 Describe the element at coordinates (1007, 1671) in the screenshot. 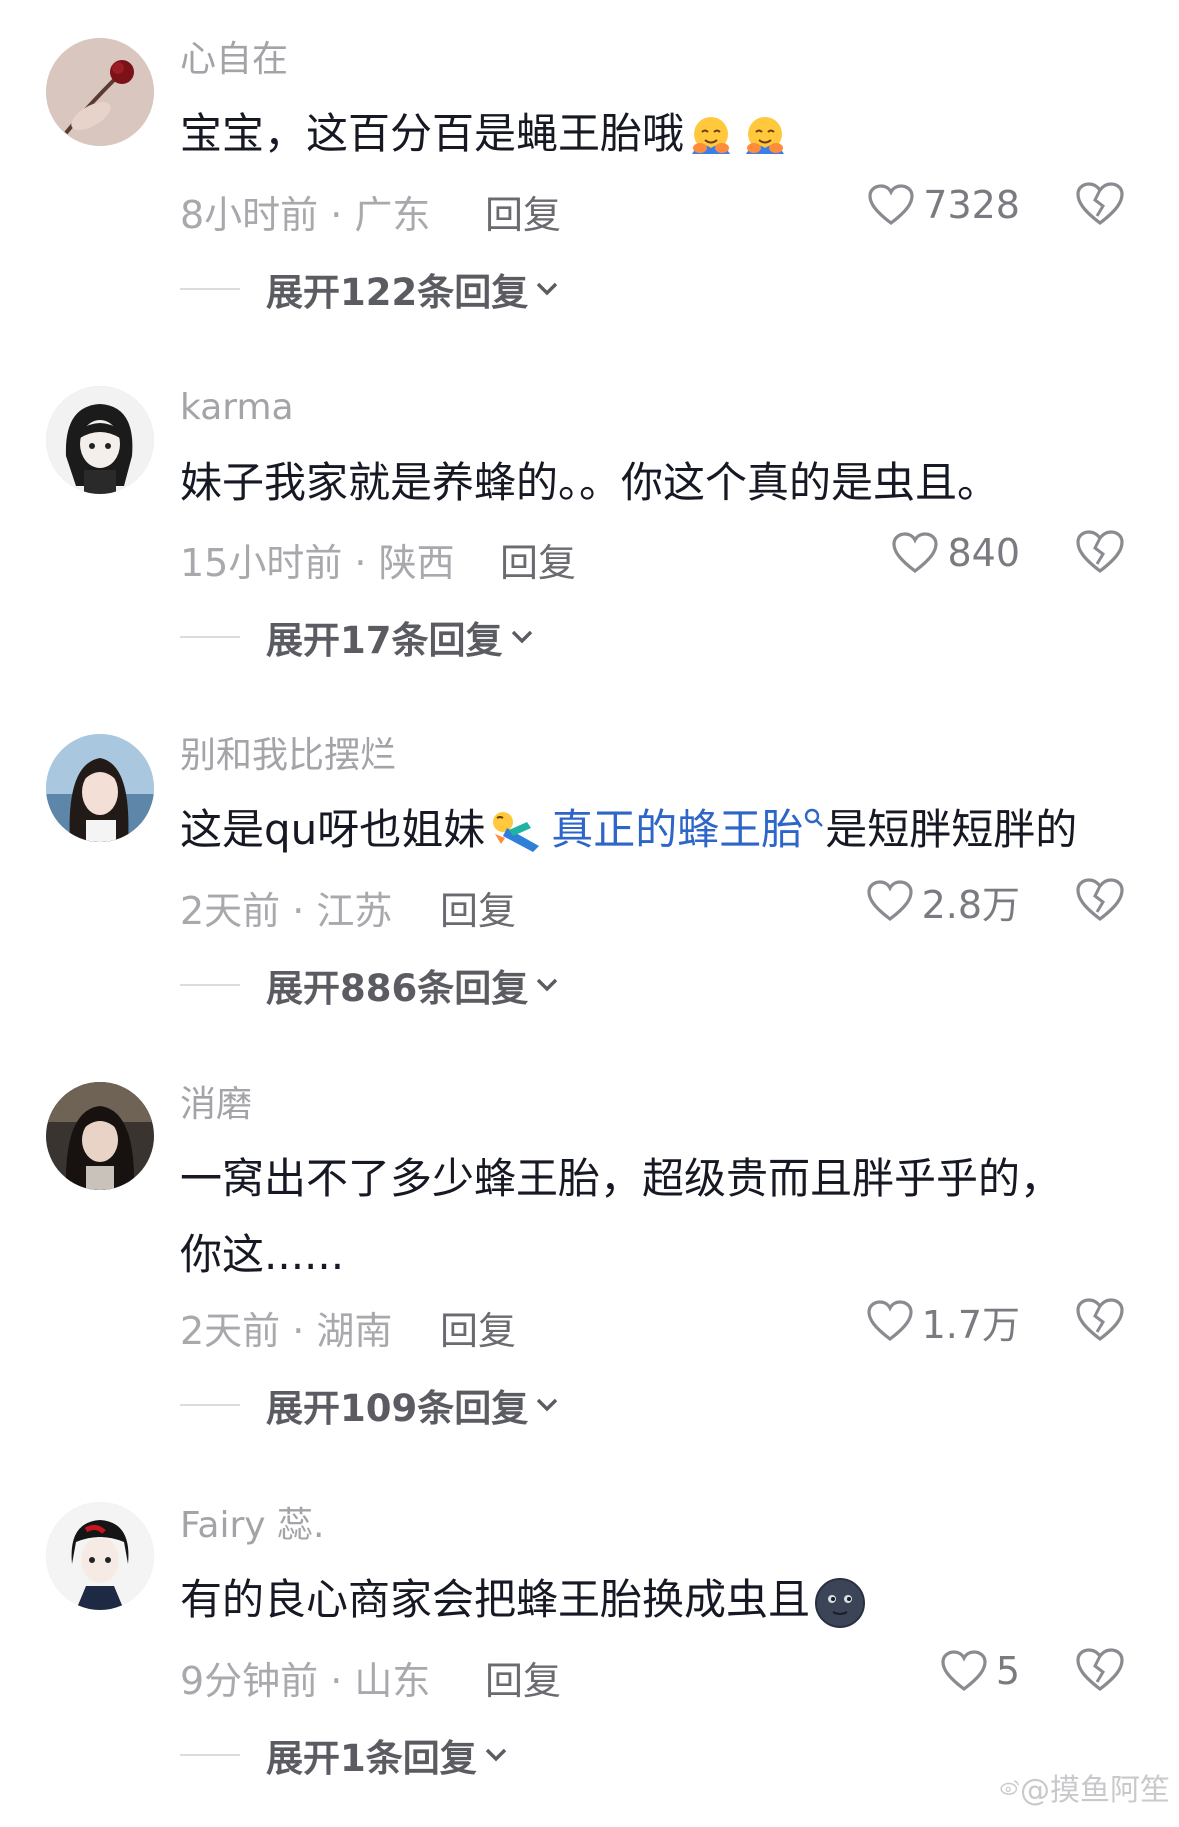

I see `like-count: 5` at that location.